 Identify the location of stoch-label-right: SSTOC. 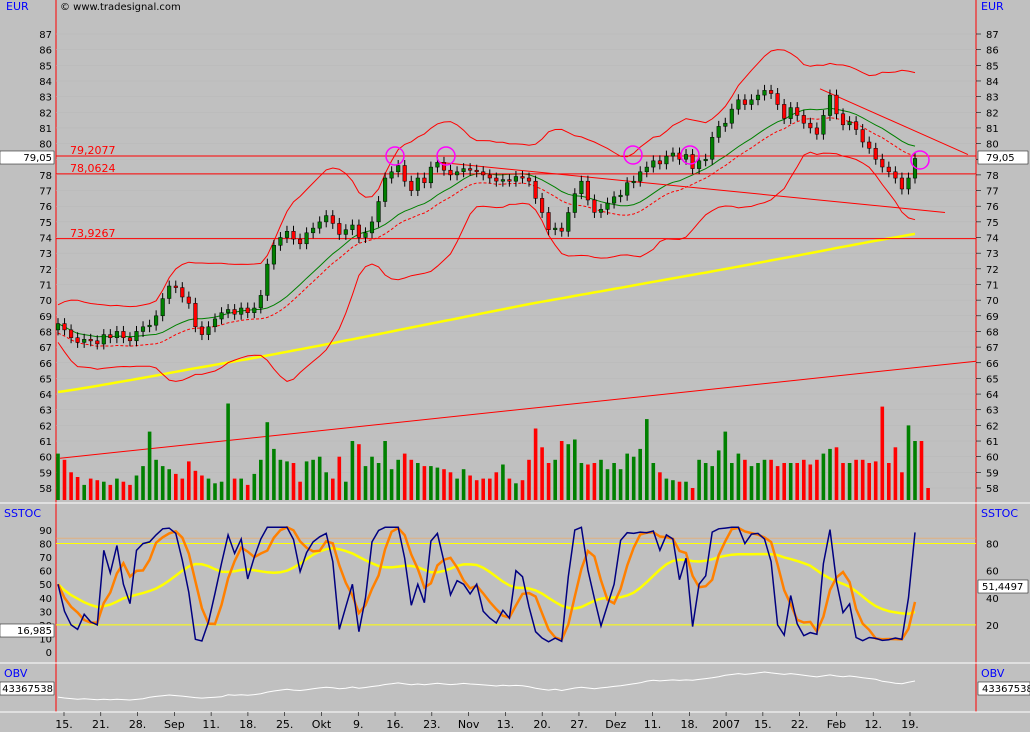
(999, 513).